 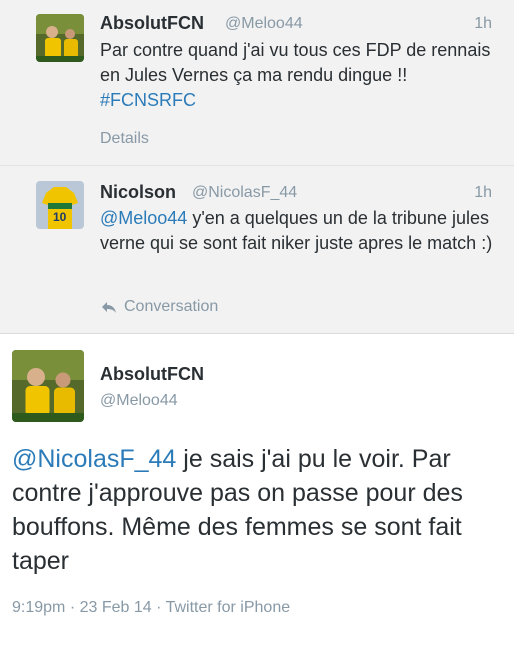 What do you see at coordinates (60, 217) in the screenshot?
I see `svg-text: 10` at bounding box center [60, 217].